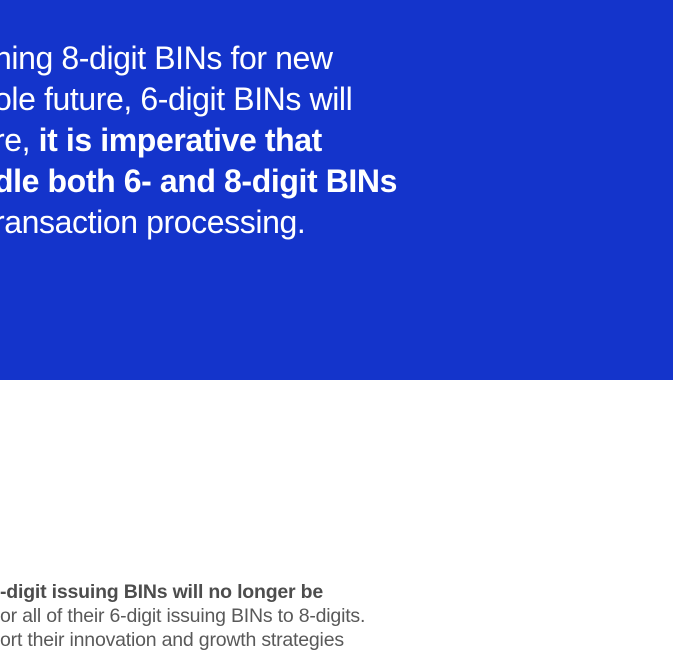  I want to click on callout-line-4: dle both 6- and 8-digit BINs, so click(198, 181).